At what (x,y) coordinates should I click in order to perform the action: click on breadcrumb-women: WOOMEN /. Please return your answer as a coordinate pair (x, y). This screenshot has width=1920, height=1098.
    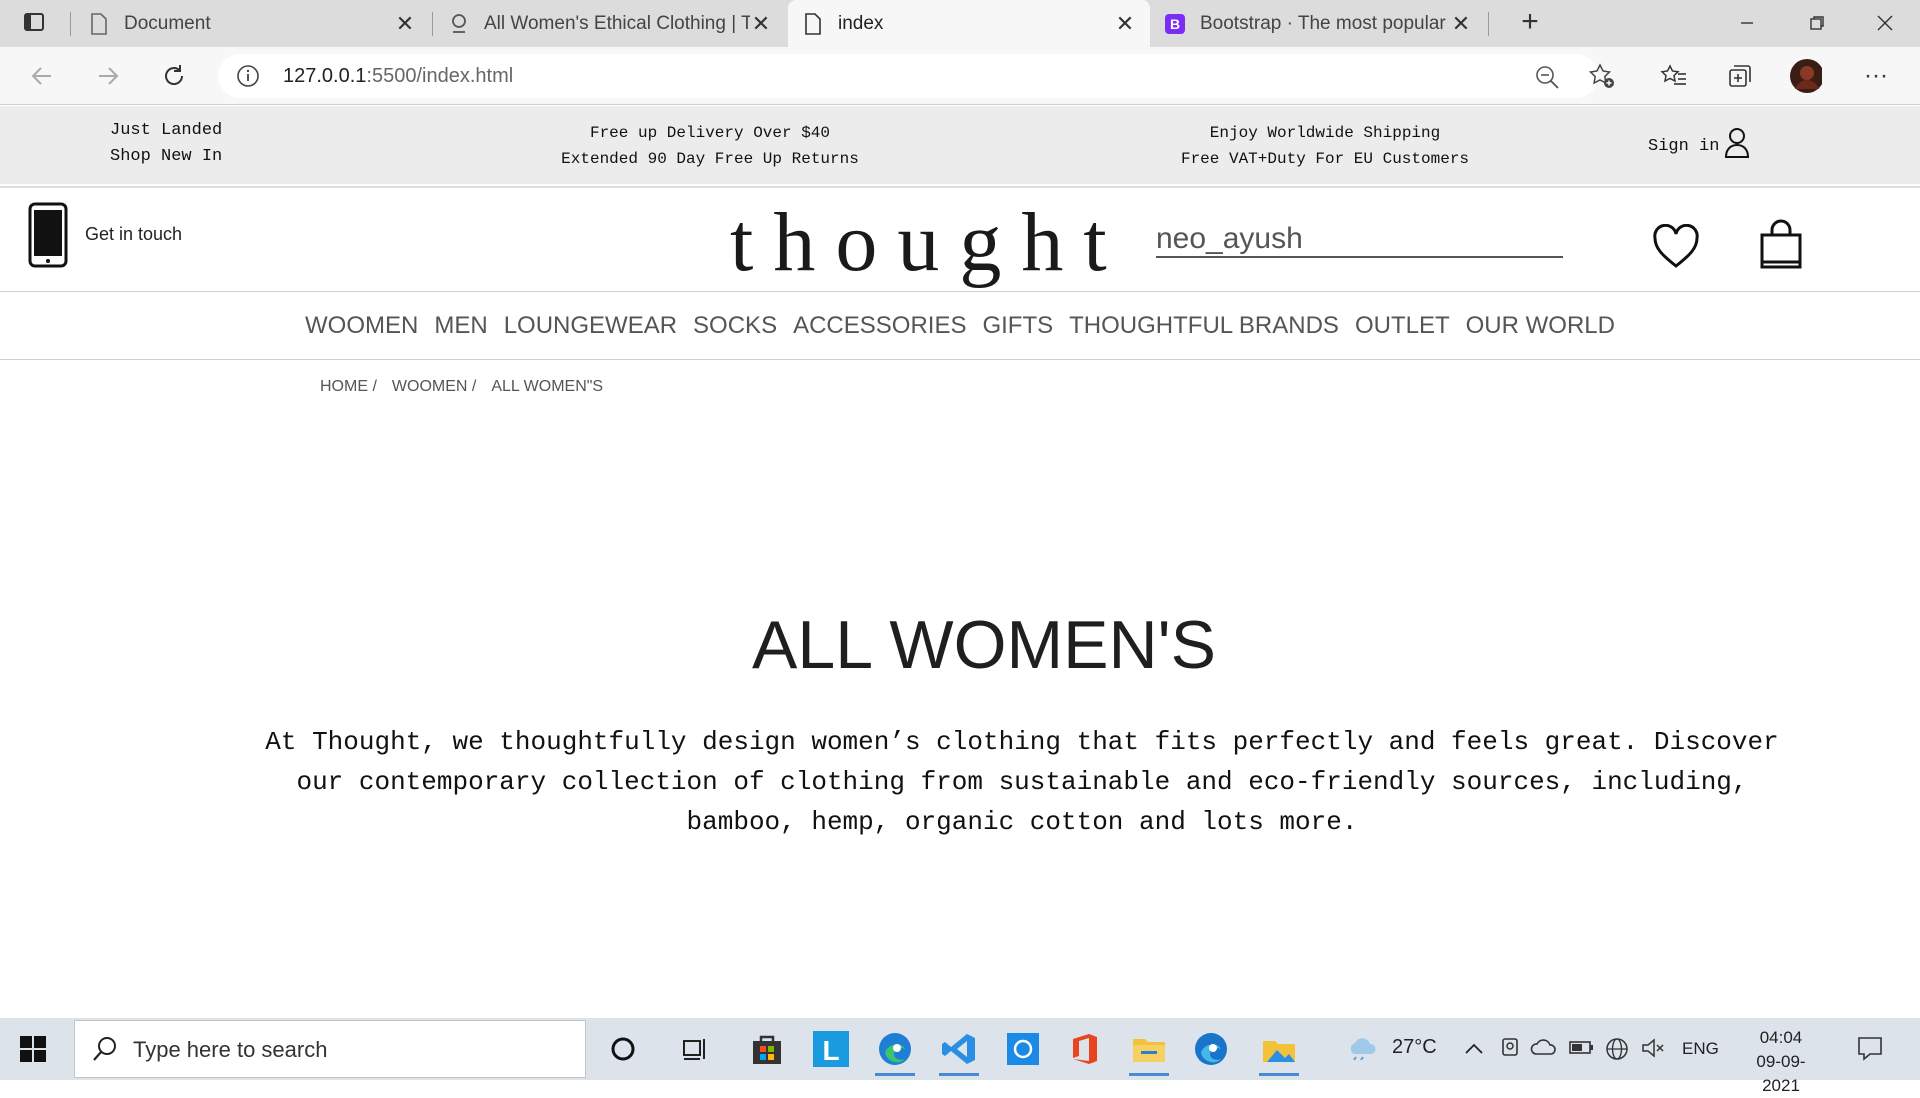
    Looking at the image, I should click on (434, 387).